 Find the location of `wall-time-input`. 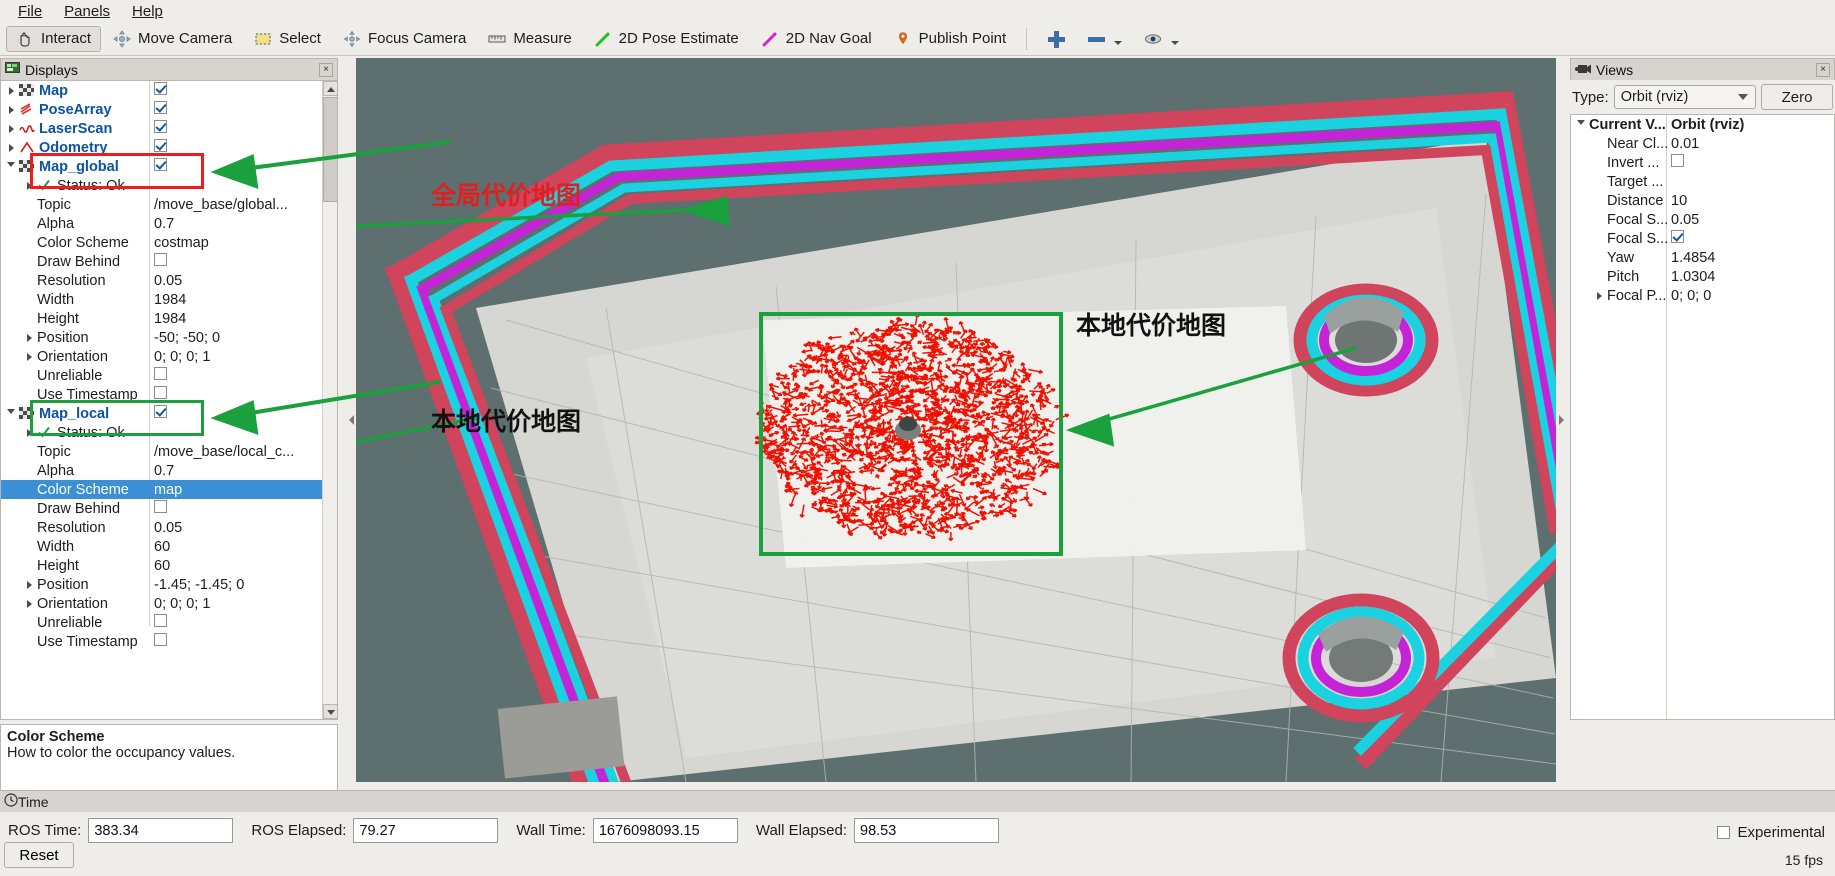

wall-time-input is located at coordinates (665, 830).